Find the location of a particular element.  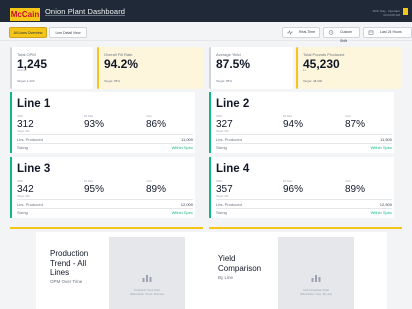

kpi-card-overall-fill-rate: Overall Fill Rate 94.2% Target: 95% is located at coordinates (150, 68).